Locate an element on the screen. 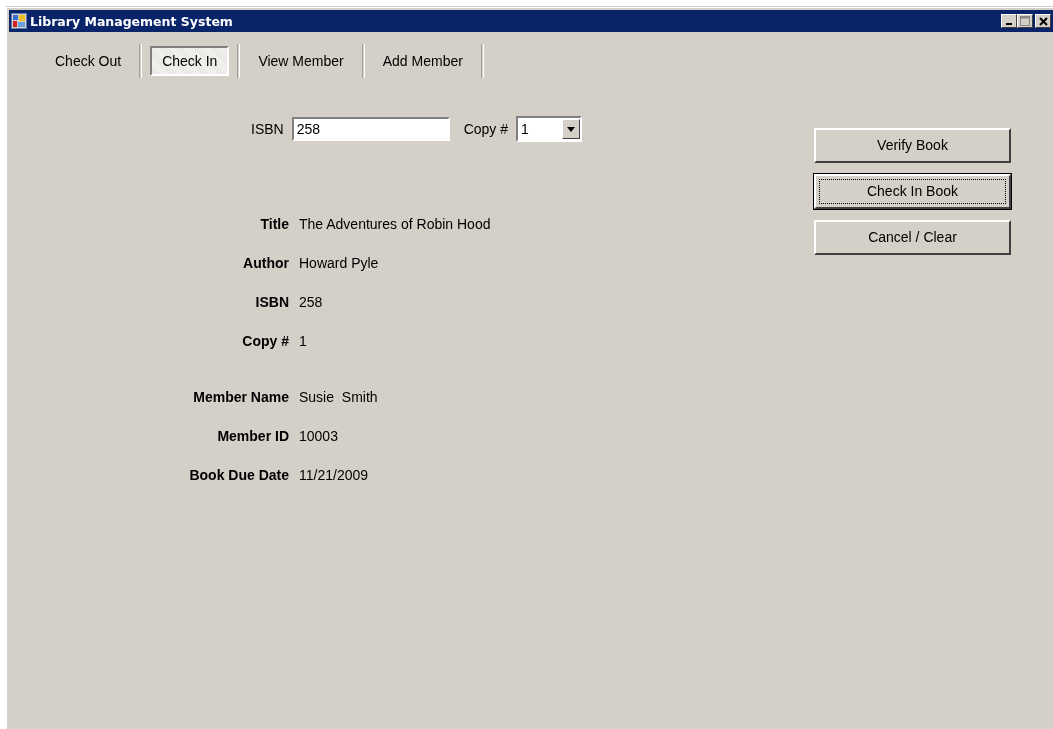 This screenshot has height=729, width=1053. caret-icon is located at coordinates (571, 129).